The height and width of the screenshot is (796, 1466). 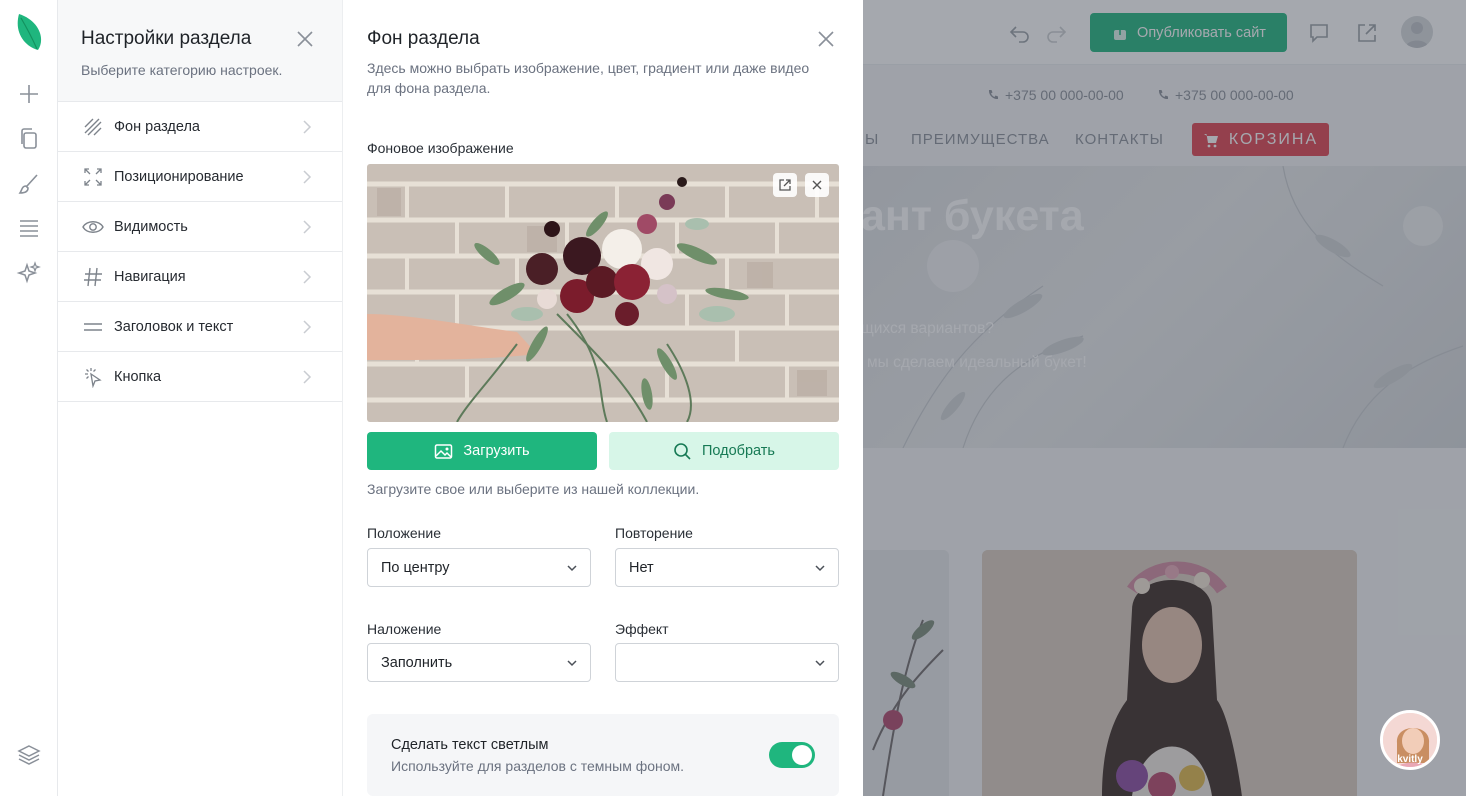 What do you see at coordinates (29, 32) in the screenshot?
I see `leaf-logo-icon` at bounding box center [29, 32].